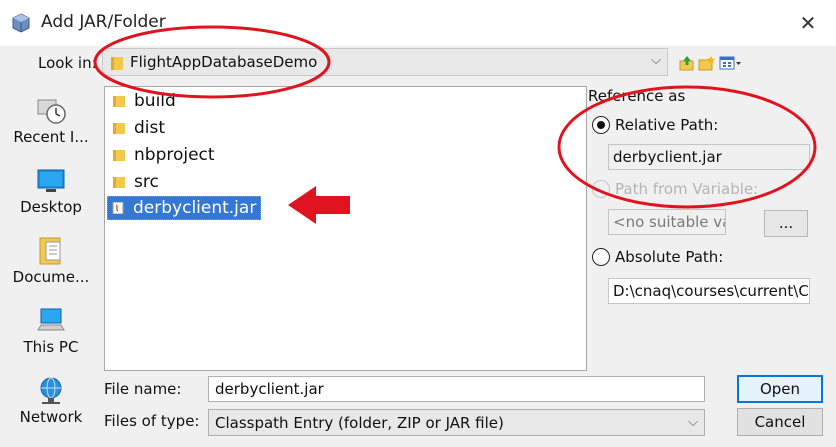 This screenshot has width=836, height=447. I want to click on absolute-path-radio, so click(601, 257).